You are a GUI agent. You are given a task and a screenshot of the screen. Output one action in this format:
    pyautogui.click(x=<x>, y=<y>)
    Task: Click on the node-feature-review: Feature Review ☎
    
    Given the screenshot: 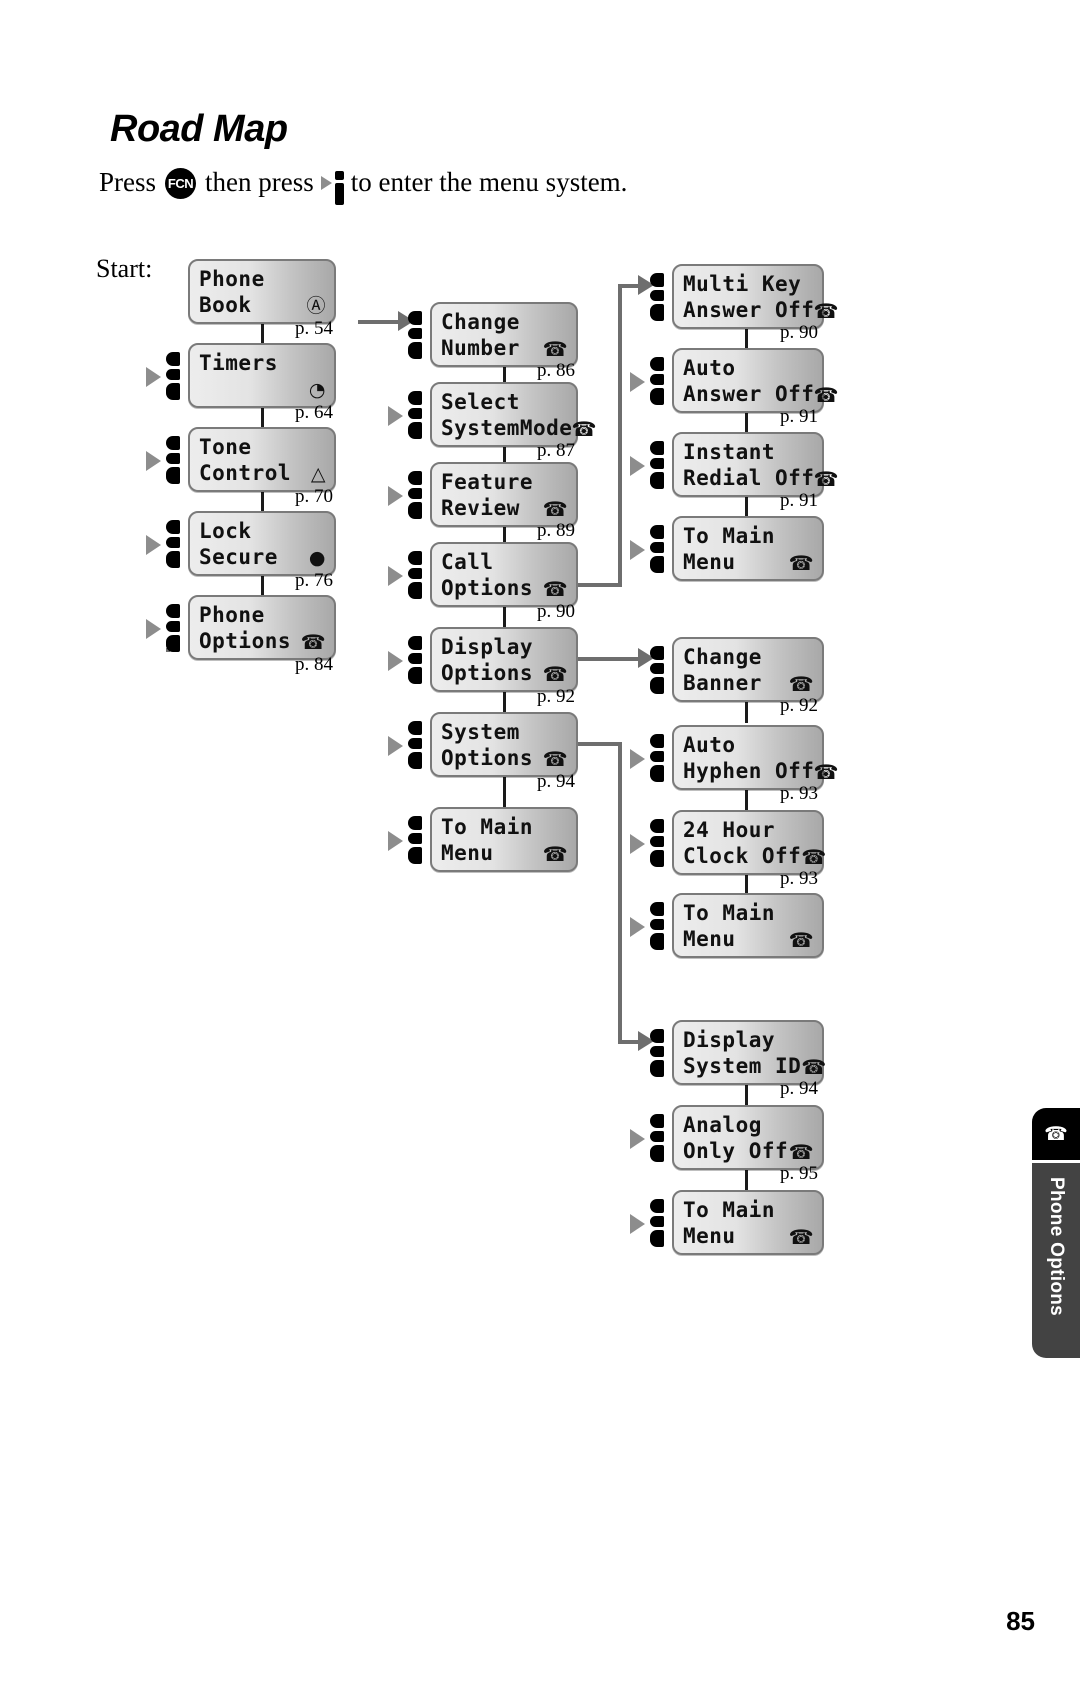 What is the action you would take?
    pyautogui.click(x=483, y=494)
    